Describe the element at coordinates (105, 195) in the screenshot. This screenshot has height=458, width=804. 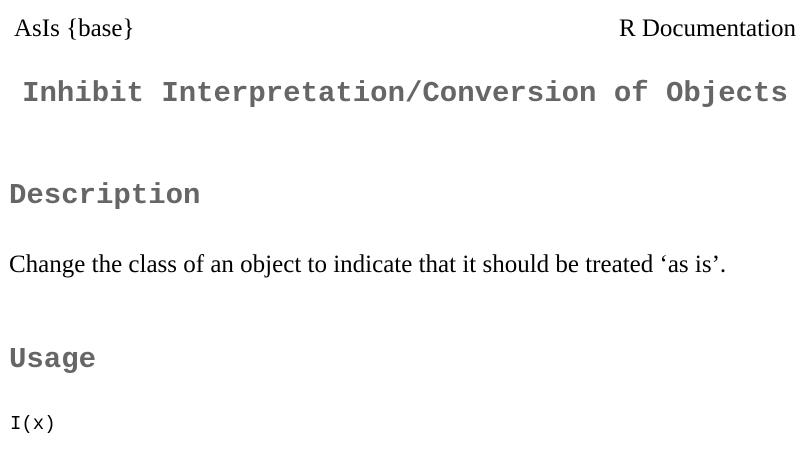
I see `description-heading: Description` at that location.